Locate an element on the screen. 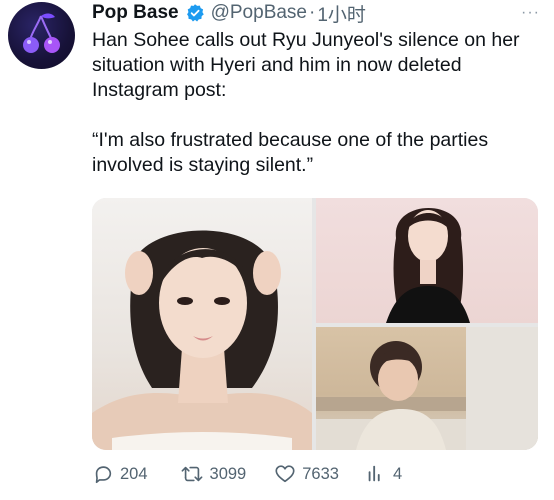  like-count: 7633 is located at coordinates (320, 473).